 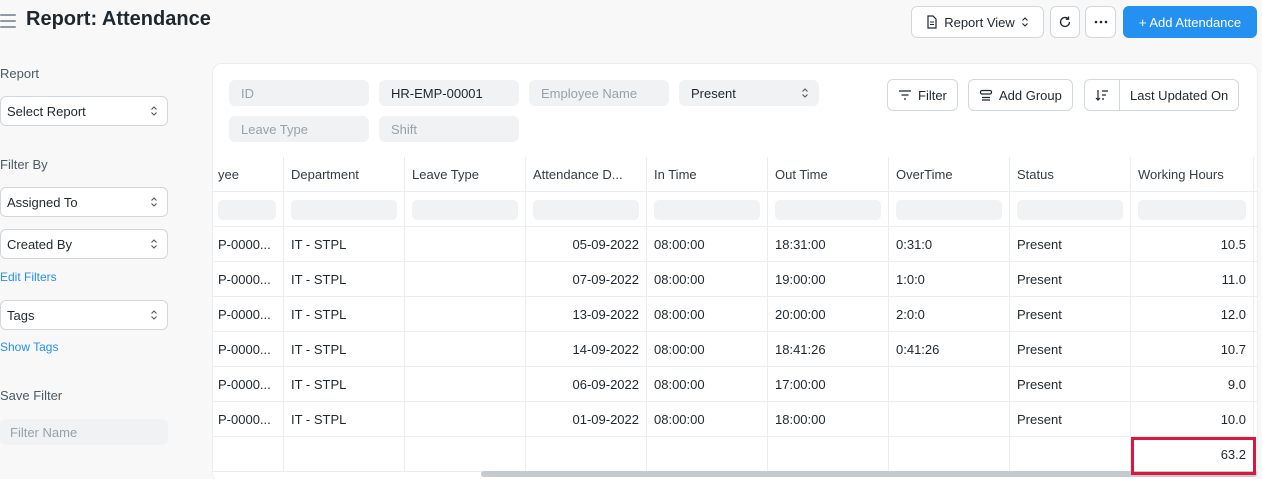 What do you see at coordinates (586, 349) in the screenshot?
I see `cell-attendance-date: 14-09-2022` at bounding box center [586, 349].